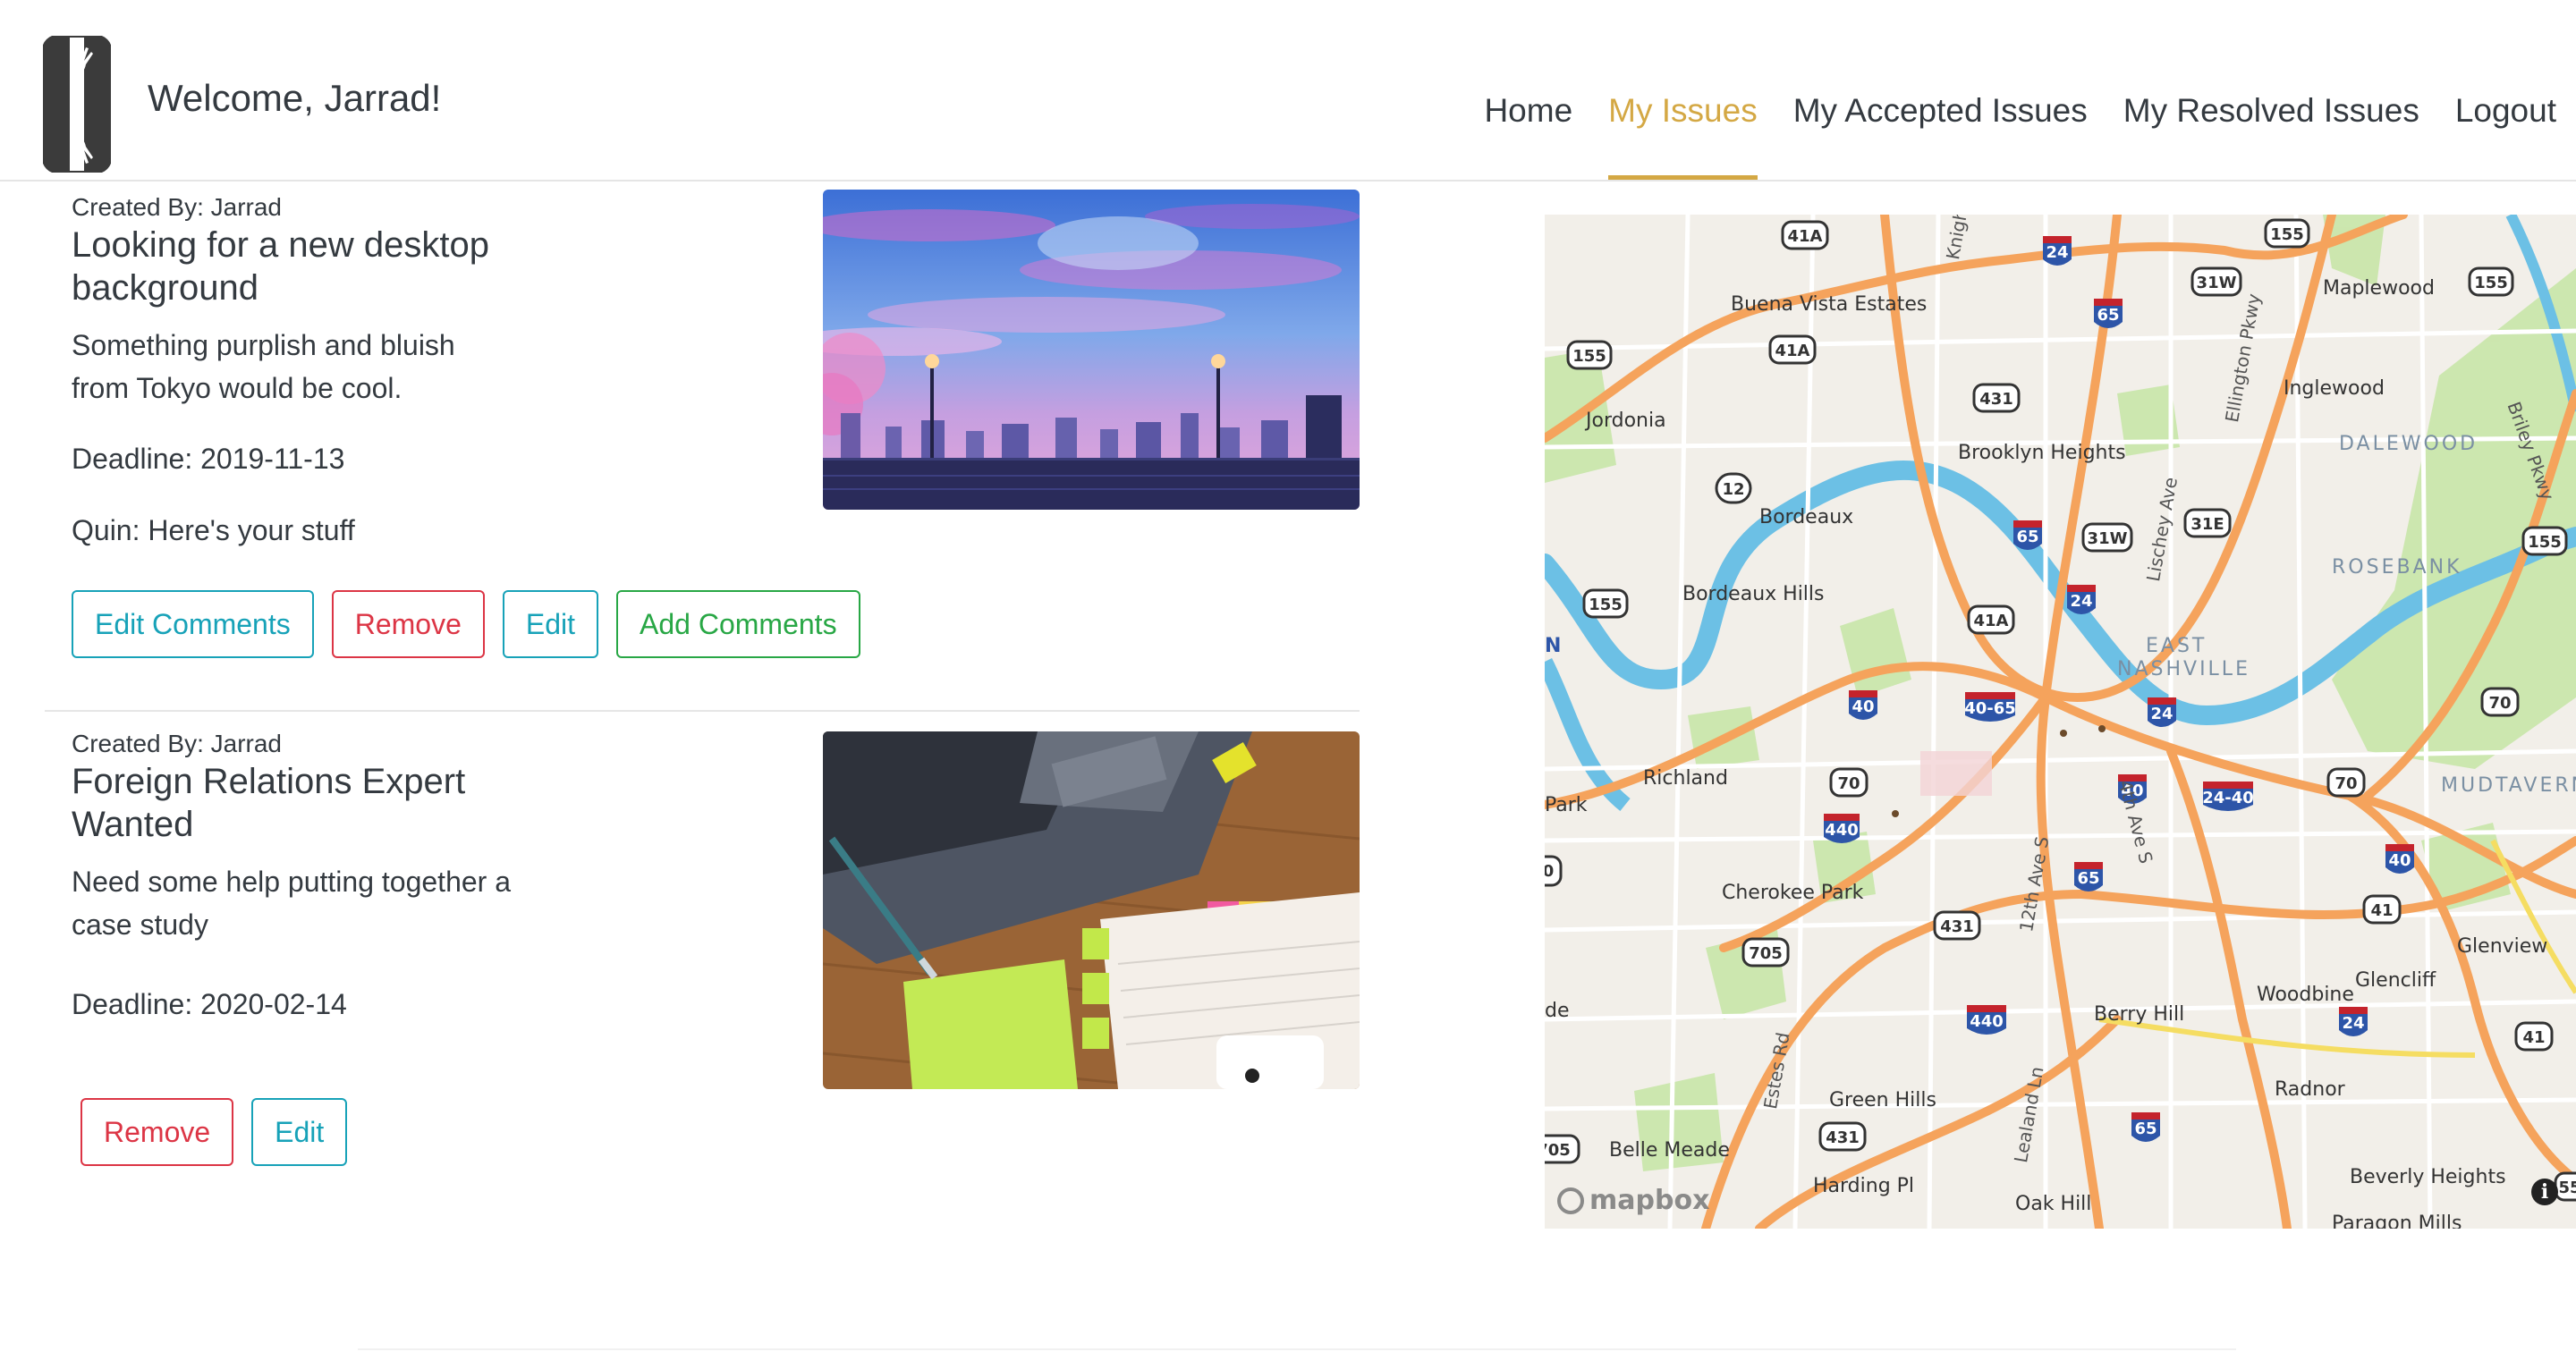 This screenshot has height=1352, width=2576. I want to click on nav-my-issues: My Issues, so click(1682, 134).